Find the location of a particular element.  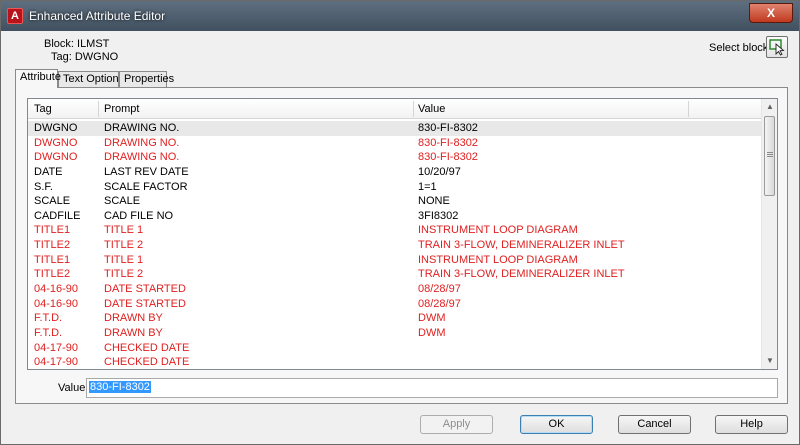

tab-attribute: Attribute is located at coordinates (38, 78).